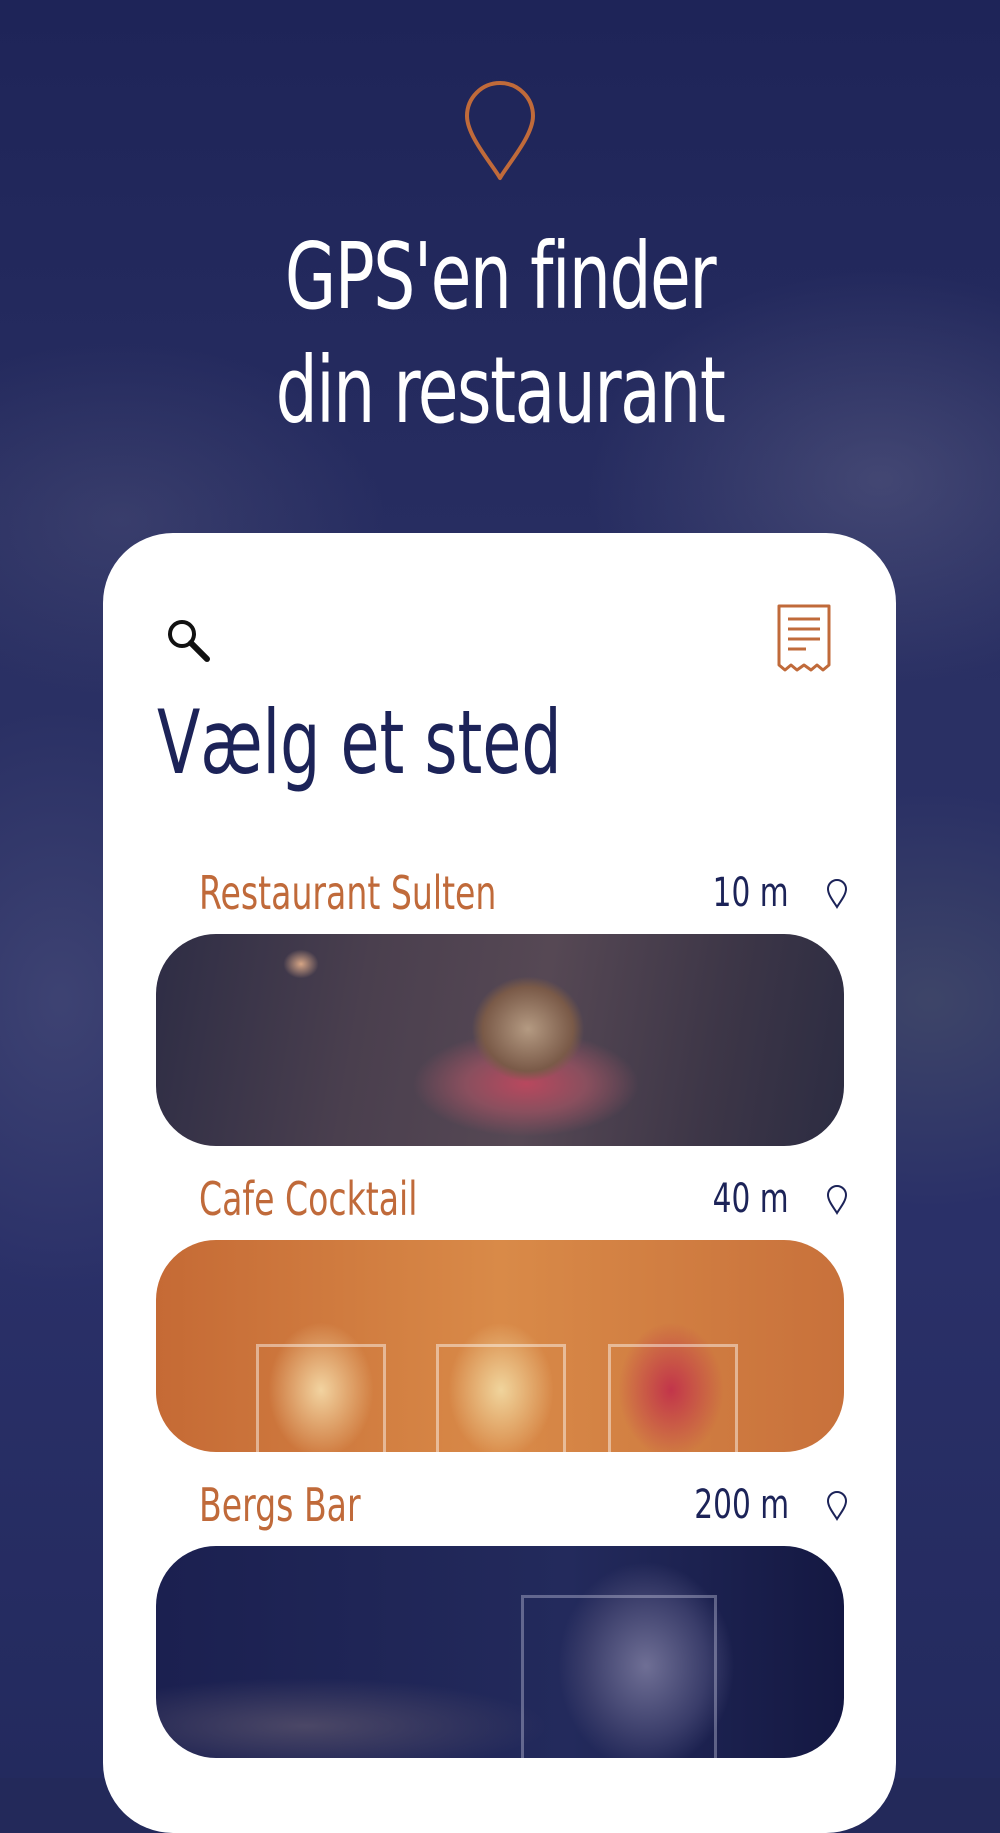 The width and height of the screenshot is (1000, 1833). Describe the element at coordinates (499, 1505) in the screenshot. I see `list-item: Bergs Bar 200 m` at that location.